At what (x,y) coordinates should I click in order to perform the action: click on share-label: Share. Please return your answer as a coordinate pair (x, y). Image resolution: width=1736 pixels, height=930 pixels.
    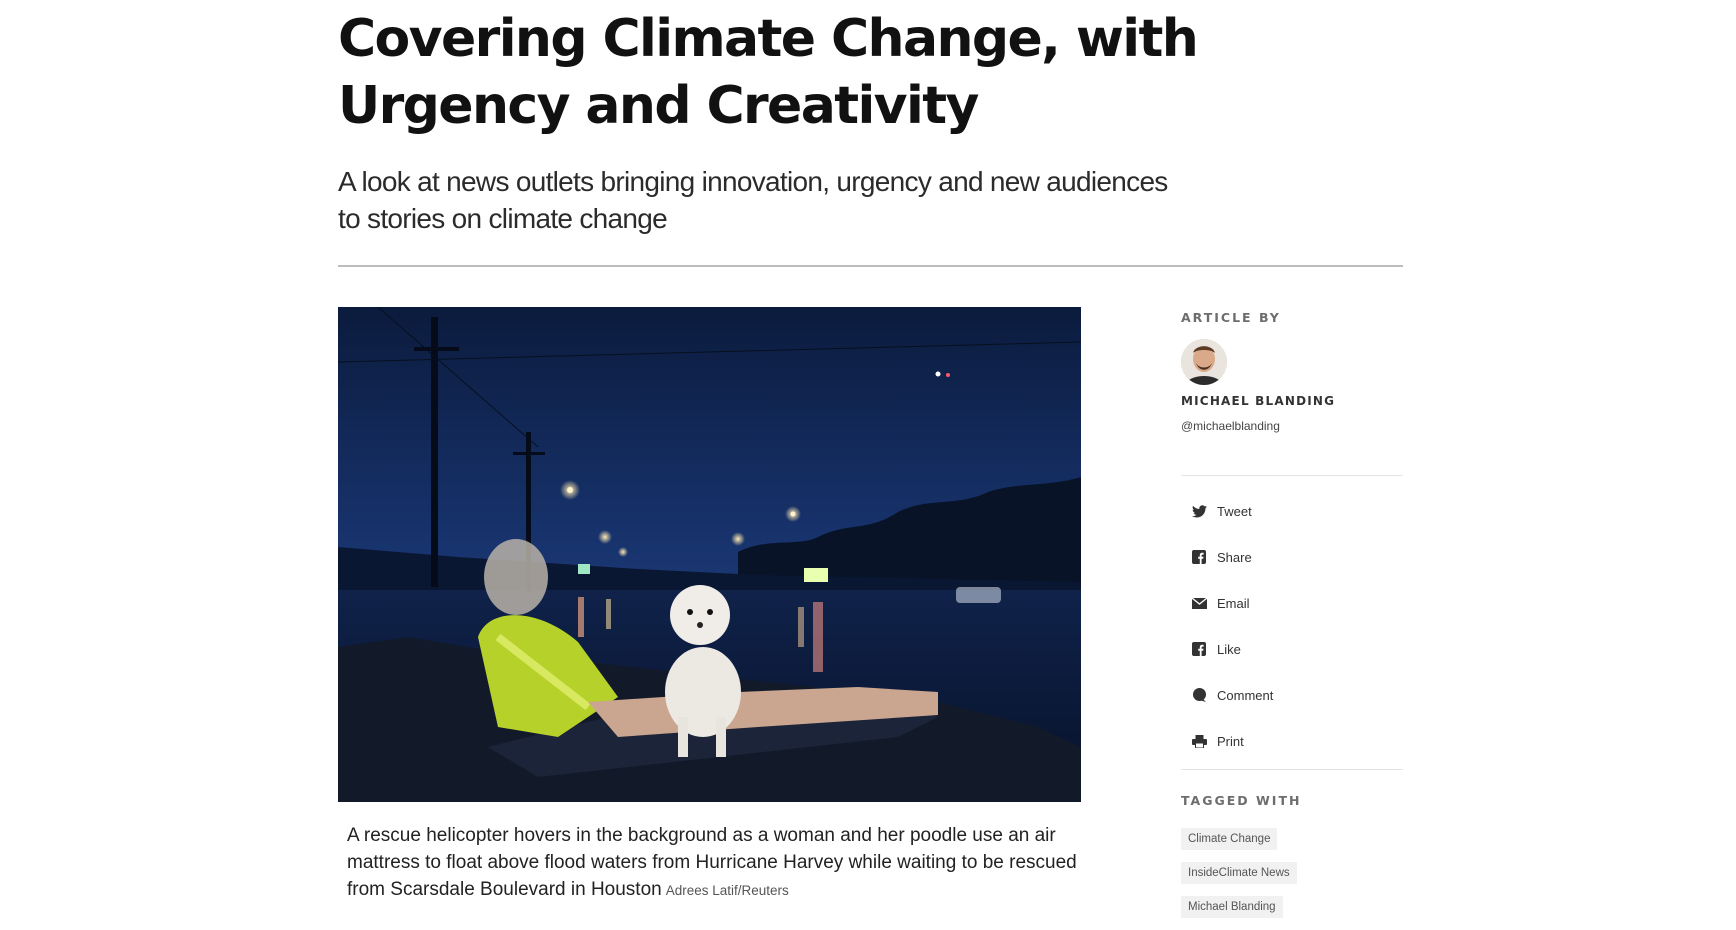
    Looking at the image, I should click on (1234, 557).